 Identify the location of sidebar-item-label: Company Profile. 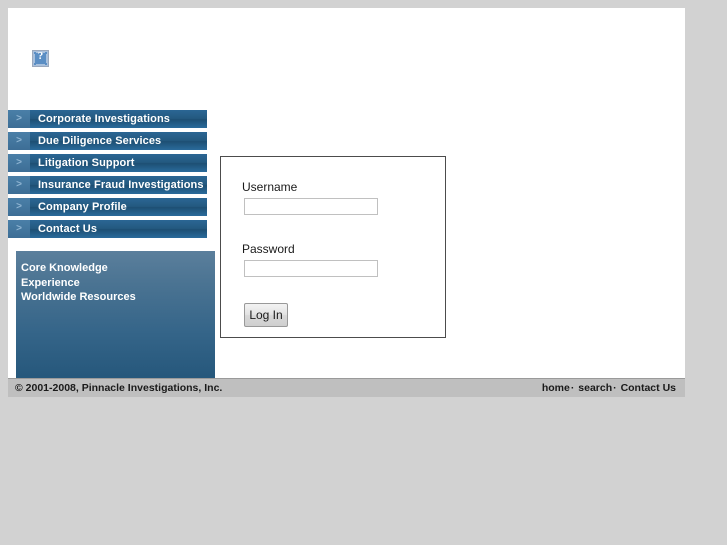
(82, 207).